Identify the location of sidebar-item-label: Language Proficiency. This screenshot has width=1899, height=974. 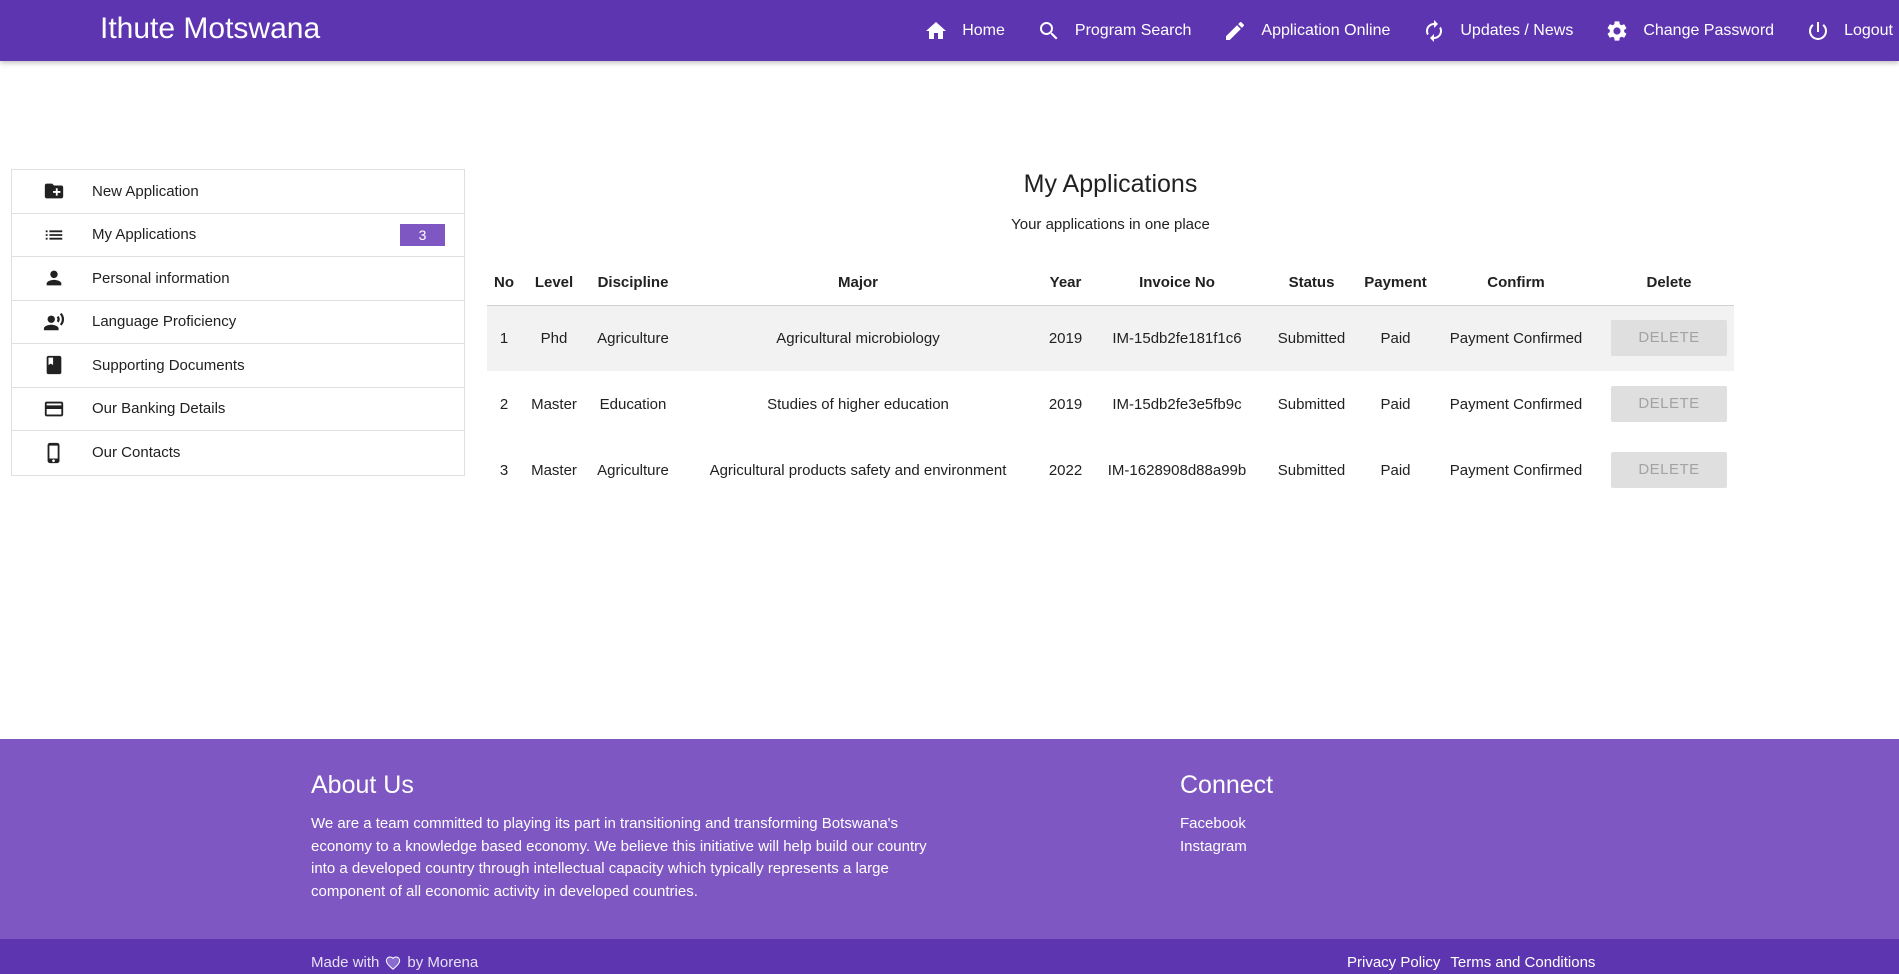
(164, 322).